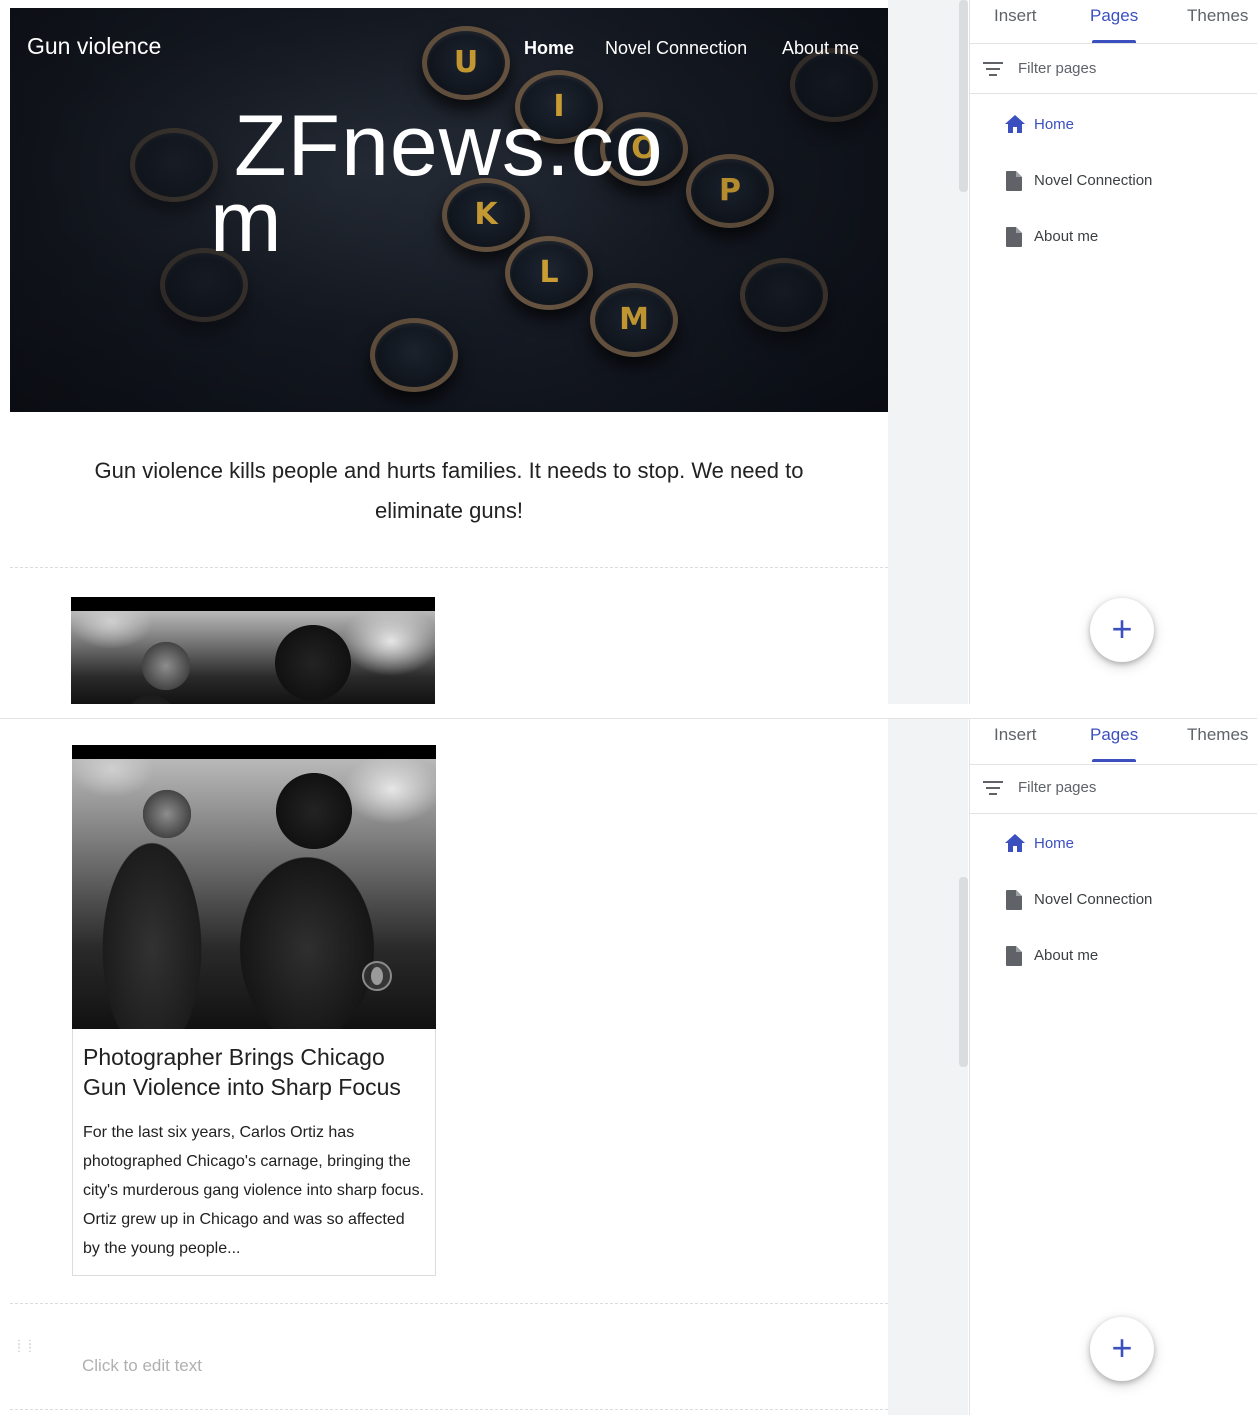 The image size is (1257, 1415). What do you see at coordinates (94, 46) in the screenshot?
I see `site-title: Gun violence` at bounding box center [94, 46].